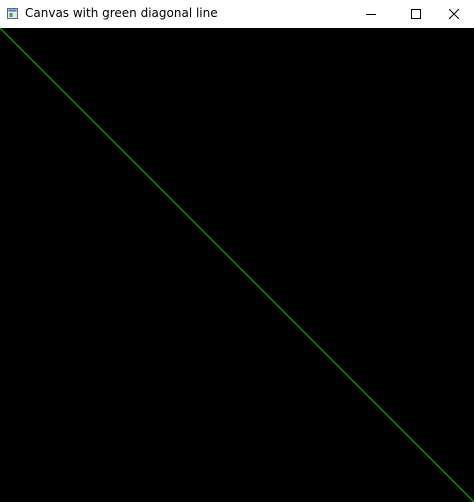  I want to click on maximize-icon, so click(416, 14).